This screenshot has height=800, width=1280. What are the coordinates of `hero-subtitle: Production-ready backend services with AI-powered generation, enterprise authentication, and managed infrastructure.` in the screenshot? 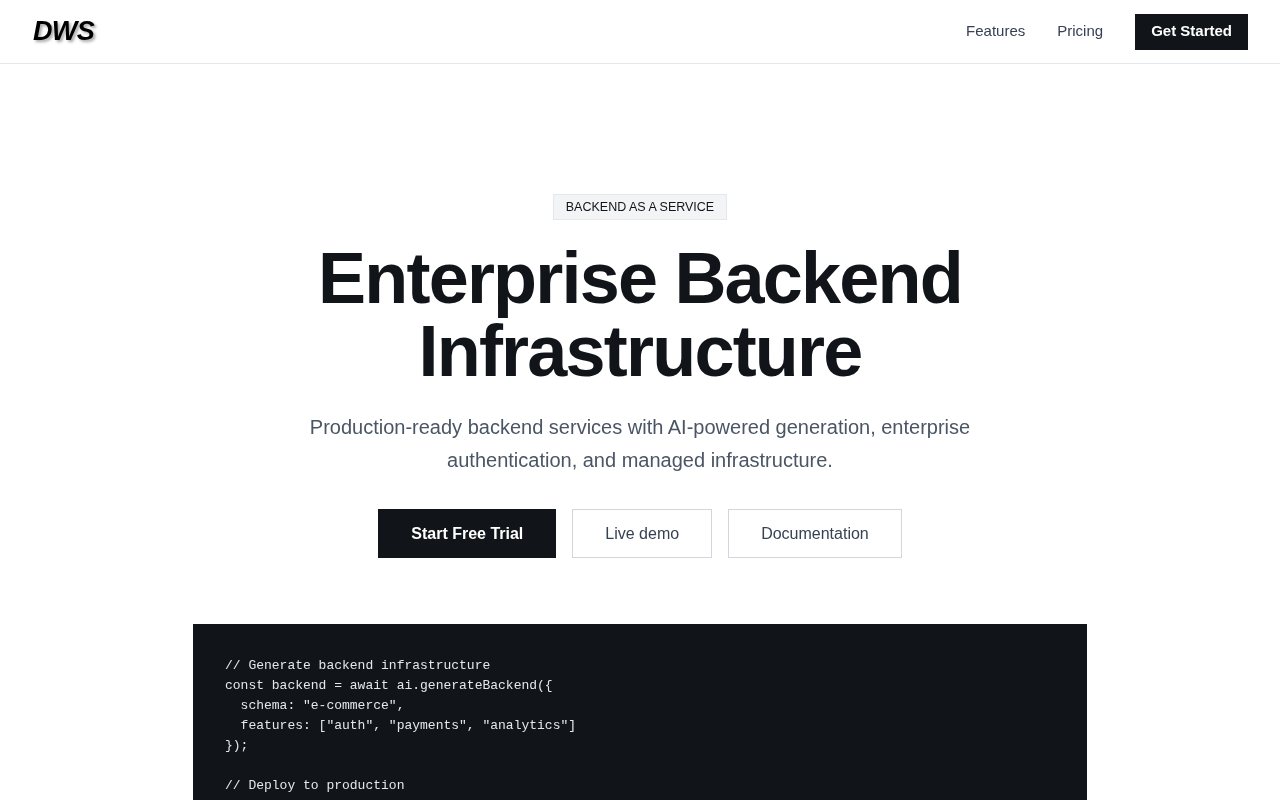 It's located at (640, 444).